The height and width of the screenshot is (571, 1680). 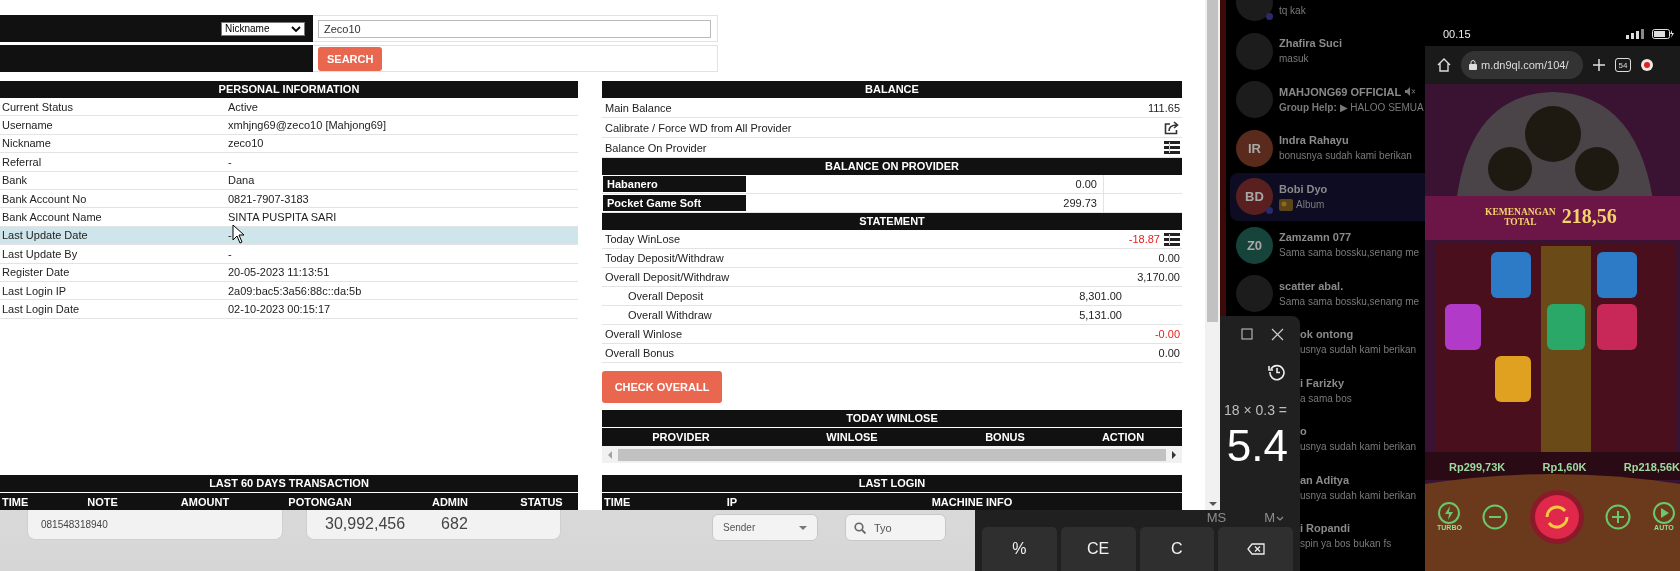 I want to click on search-icon, so click(x=860, y=527).